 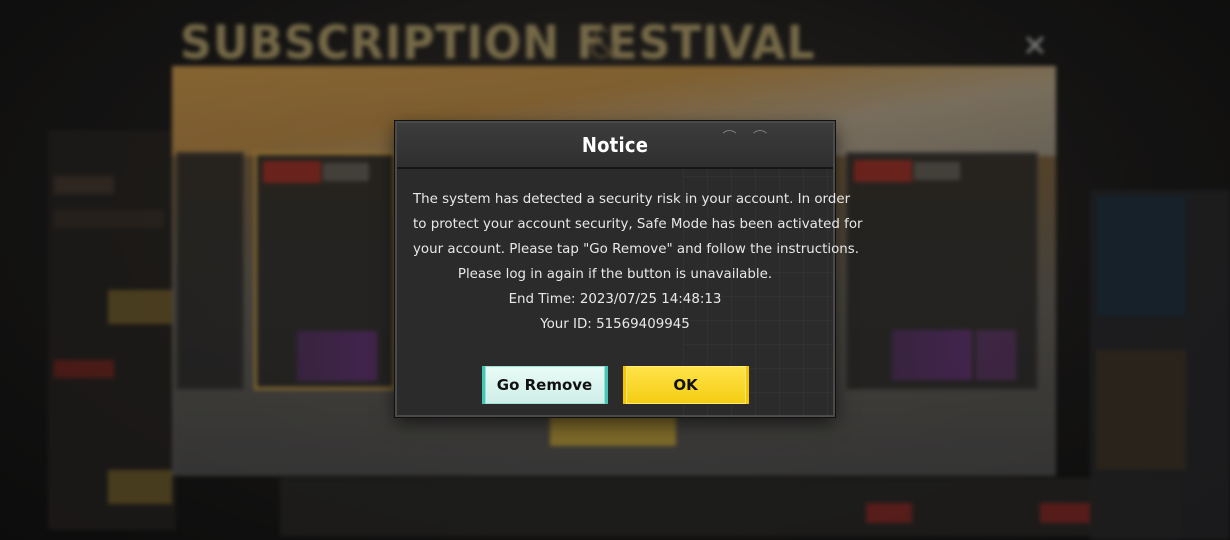 I want to click on user-id-text: Your ID: 51569409945, so click(x=615, y=324).